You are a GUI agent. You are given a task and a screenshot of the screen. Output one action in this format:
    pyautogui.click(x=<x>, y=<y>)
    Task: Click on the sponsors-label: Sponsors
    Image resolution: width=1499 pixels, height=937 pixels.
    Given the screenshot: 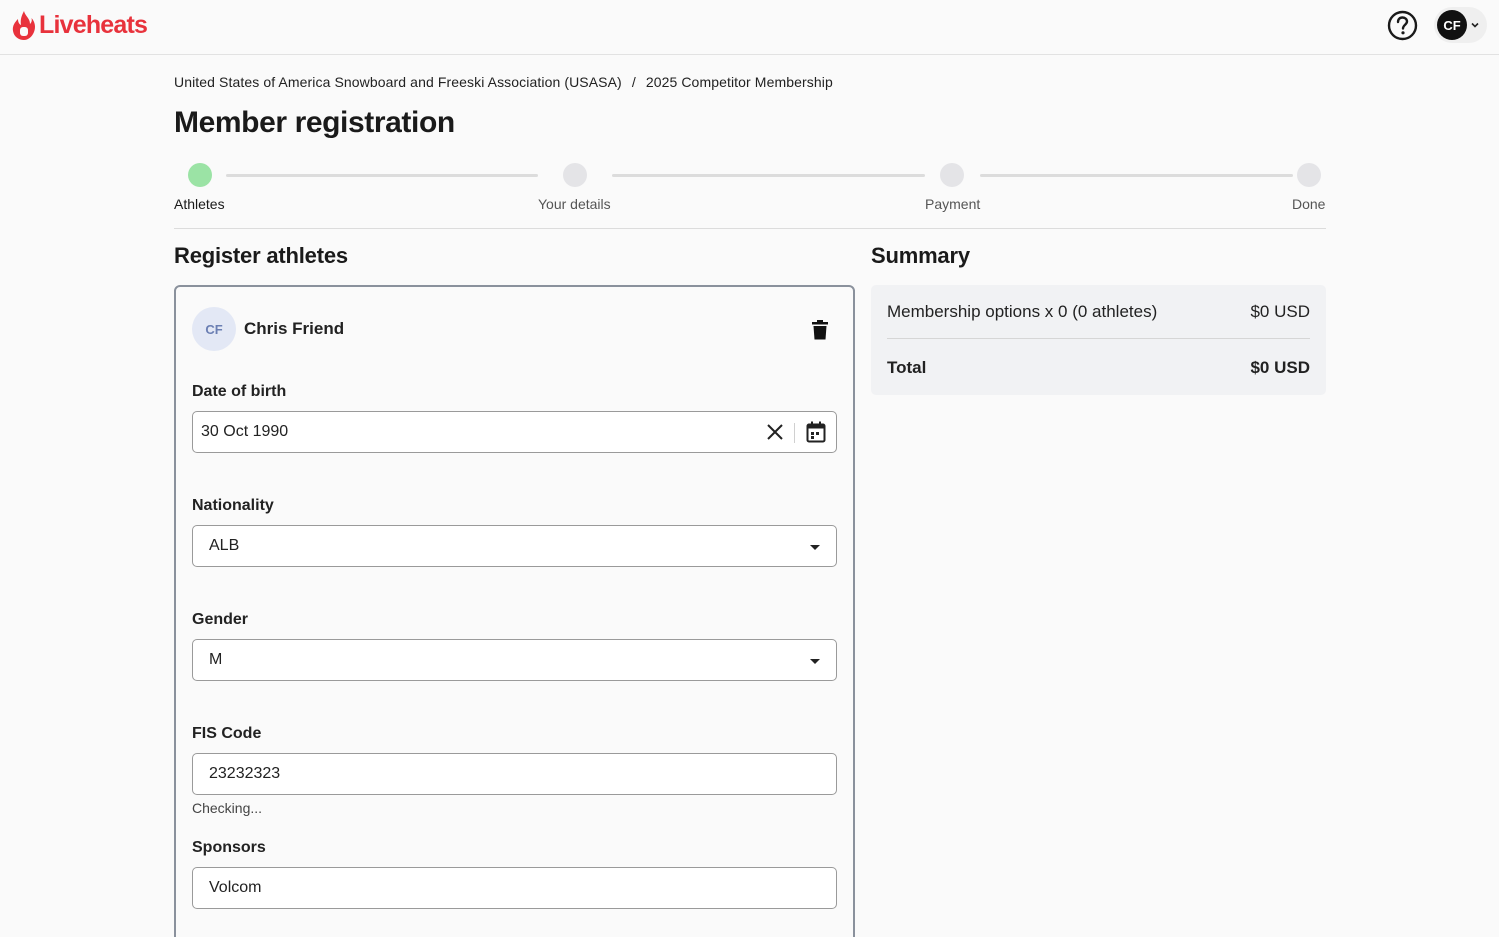 What is the action you would take?
    pyautogui.click(x=229, y=847)
    